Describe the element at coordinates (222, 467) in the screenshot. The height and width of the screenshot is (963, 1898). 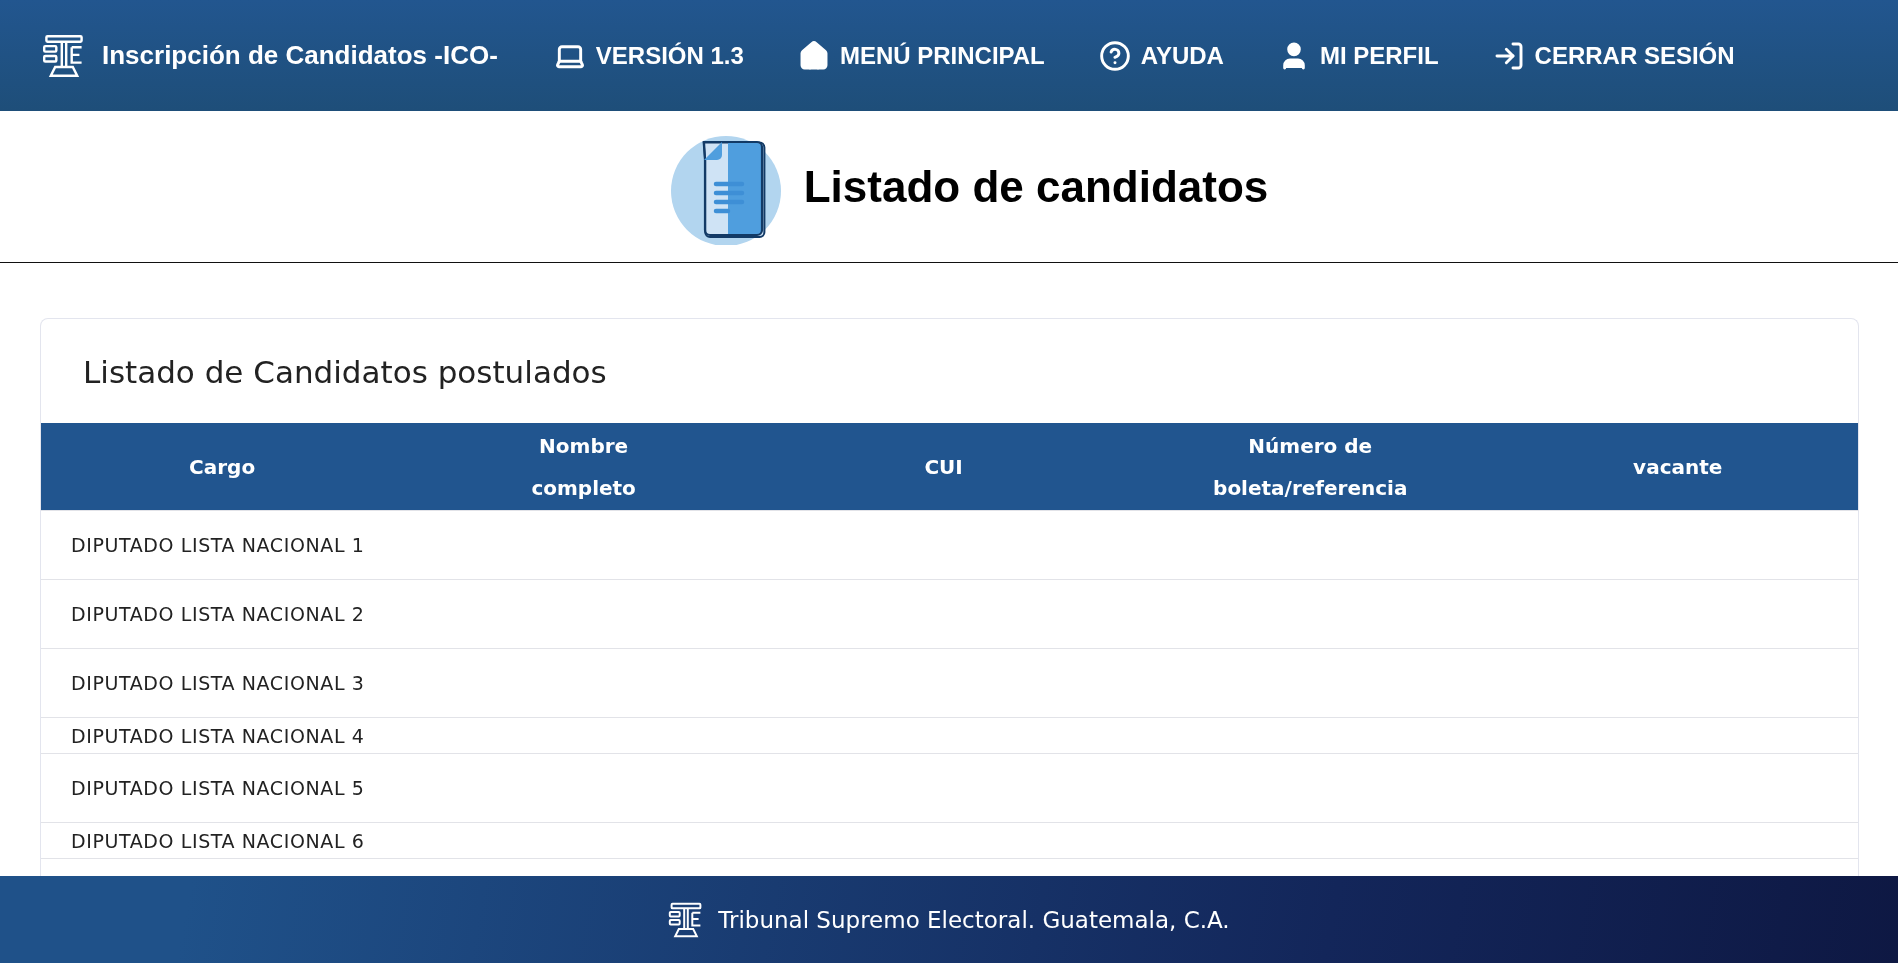
I see `column-header: Cargo` at that location.